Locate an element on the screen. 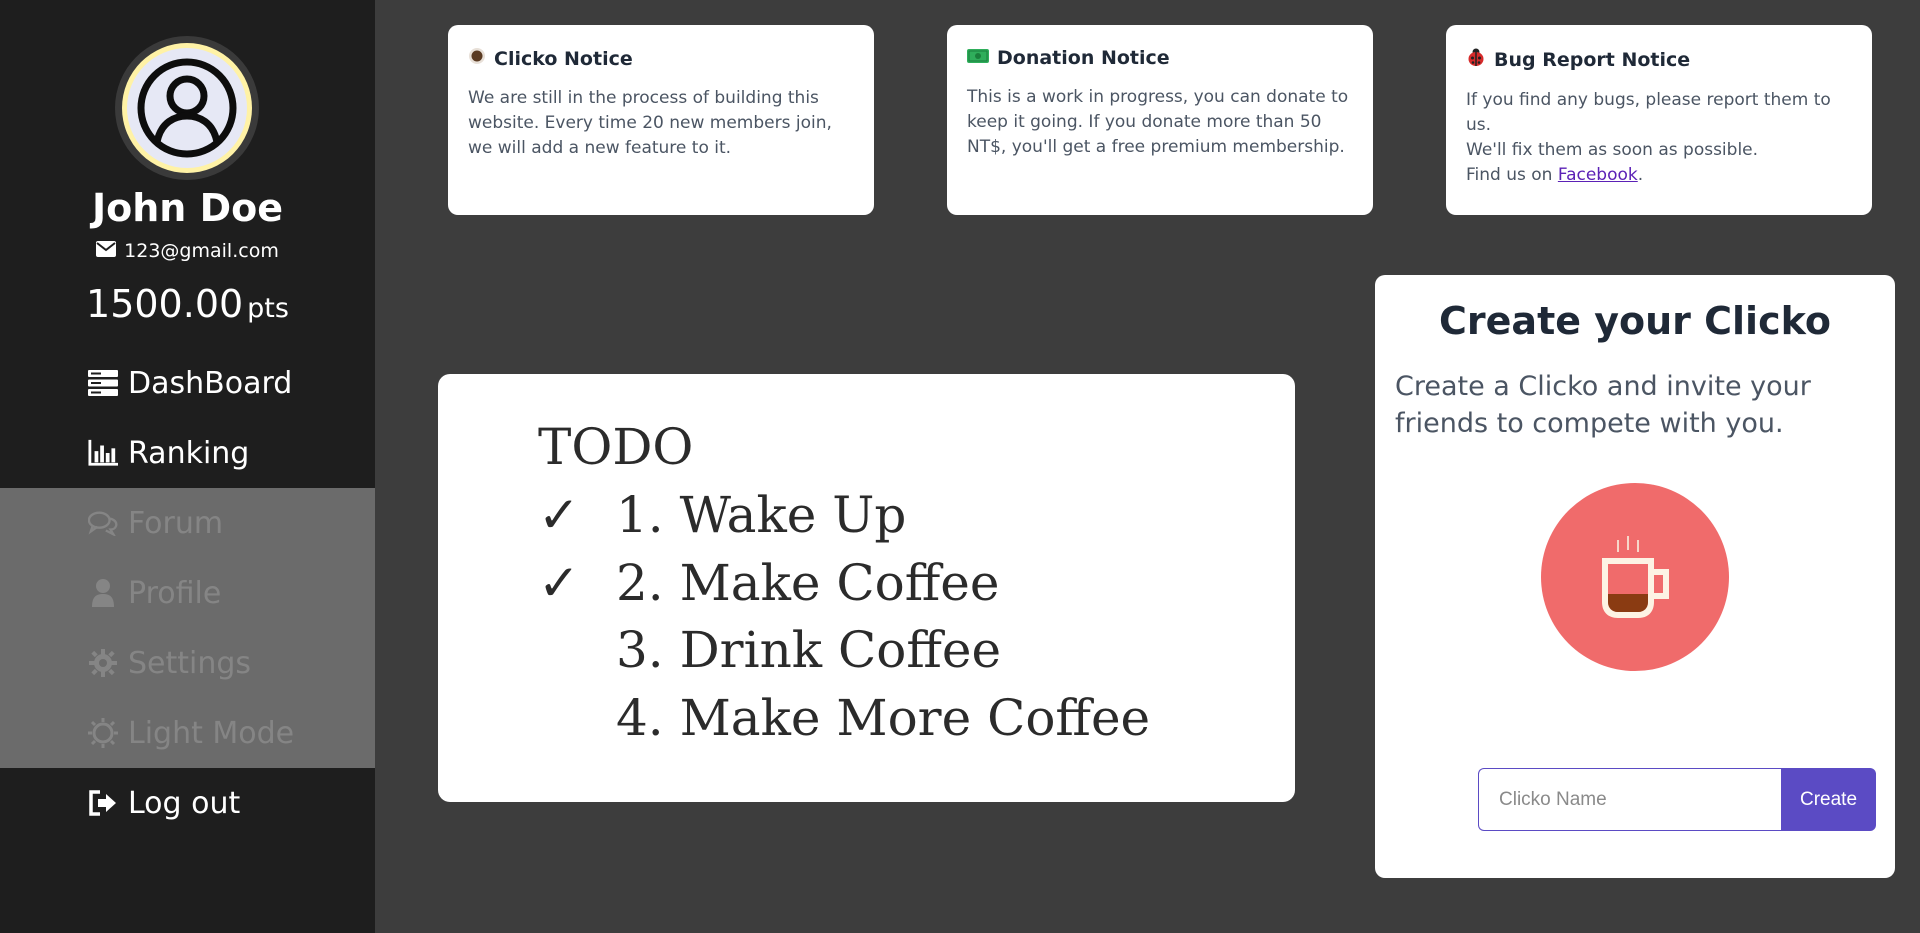 The width and height of the screenshot is (1920, 933). create-clicko-form: Create is located at coordinates (1677, 799).